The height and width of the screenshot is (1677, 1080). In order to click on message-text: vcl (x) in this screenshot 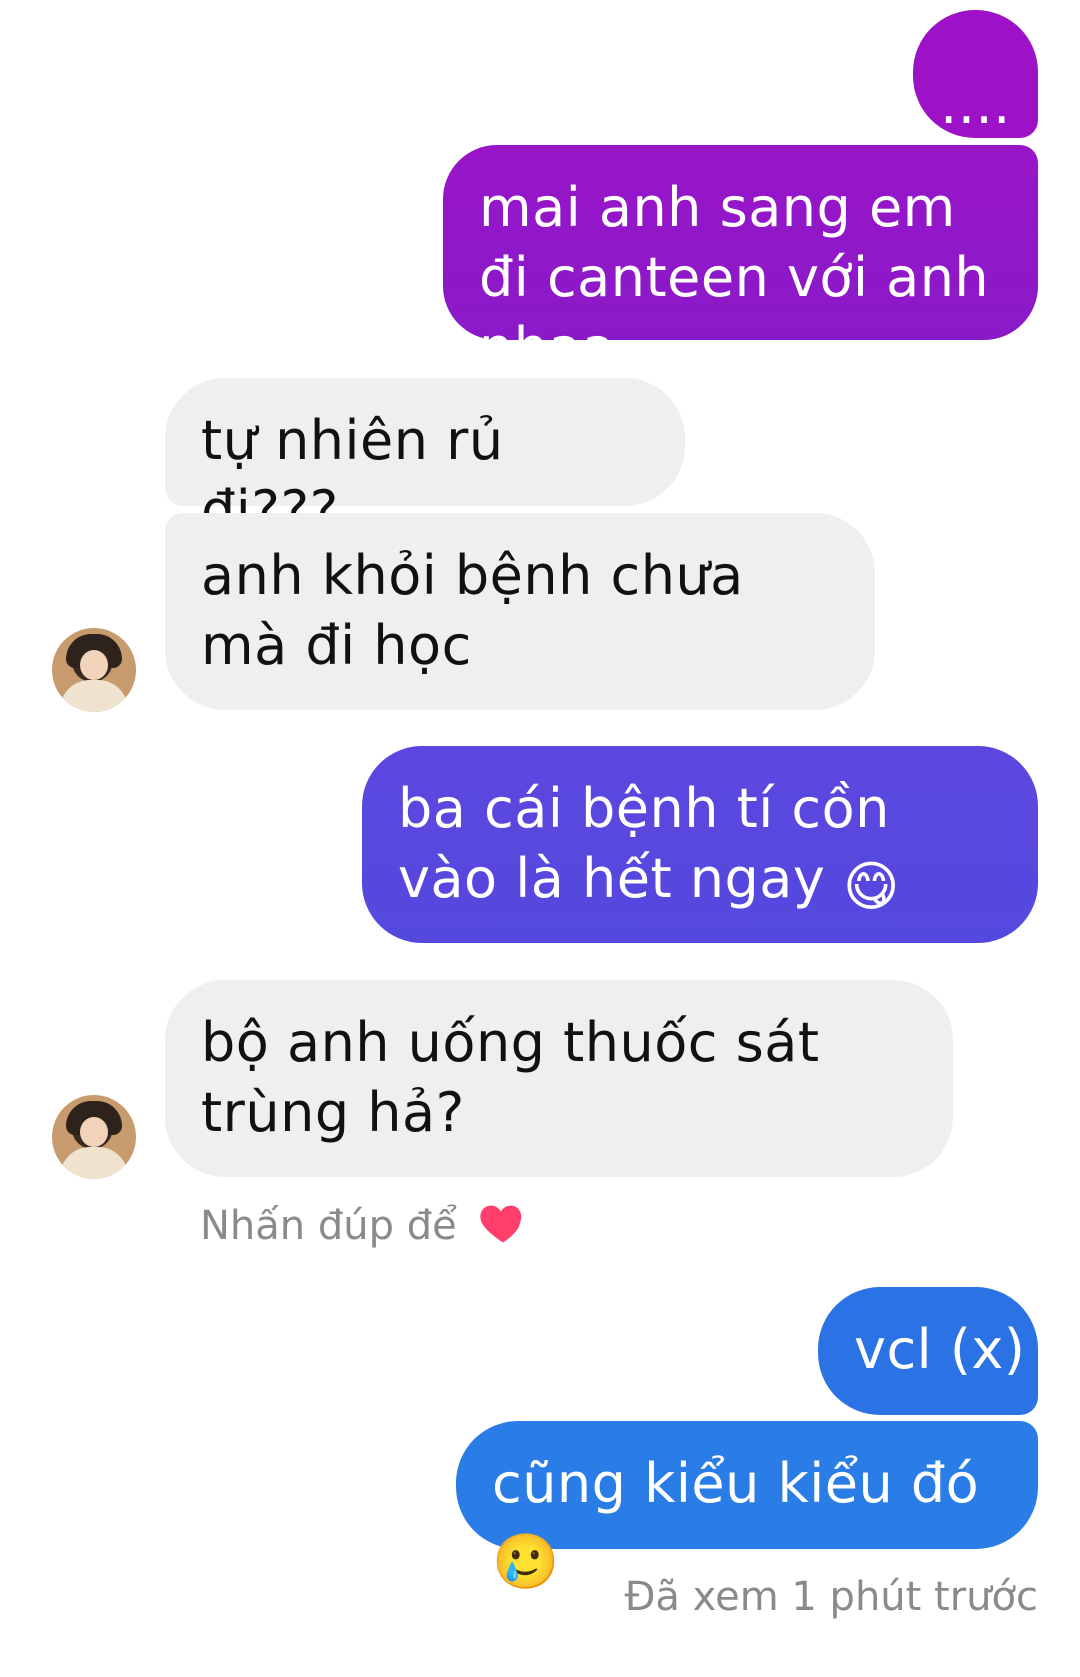, I will do `click(940, 1349)`.